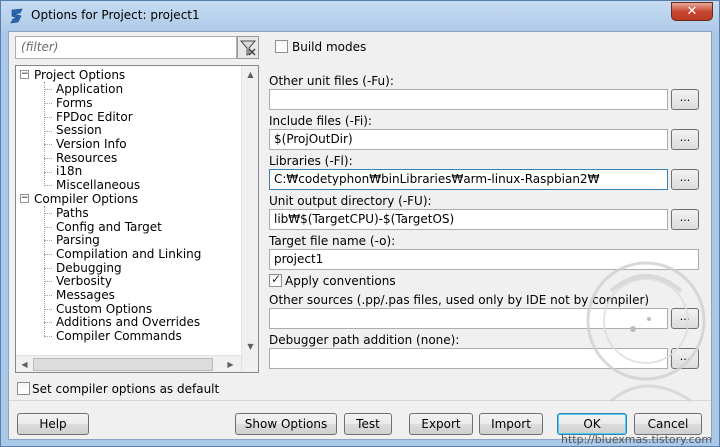  I want to click on tree-horizontal-scrollbar: ◀ ▶, so click(128, 363).